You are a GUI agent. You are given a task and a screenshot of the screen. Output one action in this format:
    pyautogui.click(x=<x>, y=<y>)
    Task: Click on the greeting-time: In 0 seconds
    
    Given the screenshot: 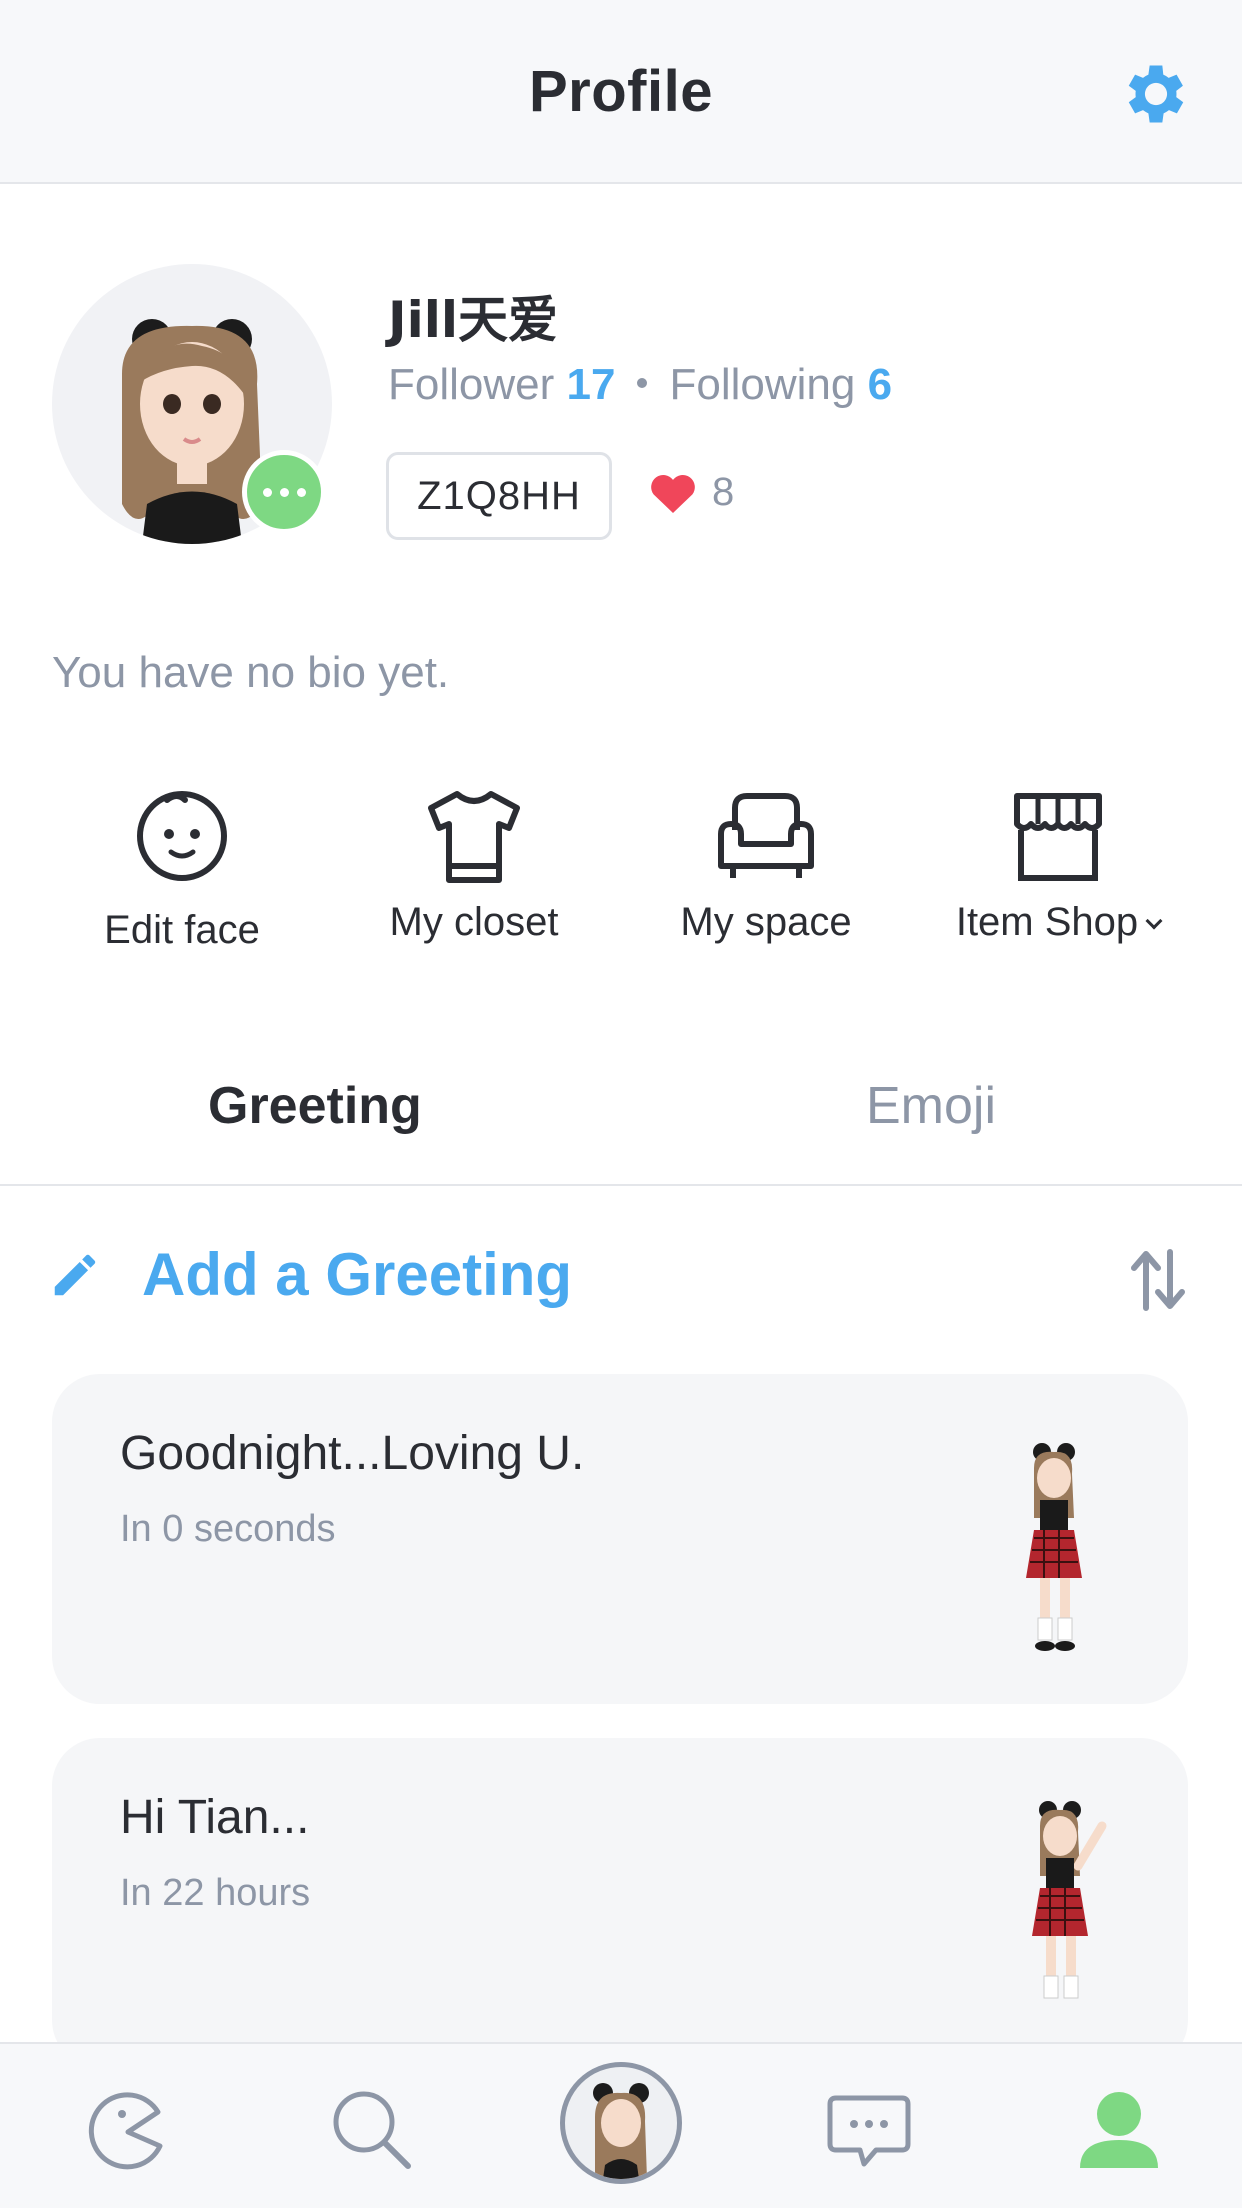 What is the action you would take?
    pyautogui.click(x=228, y=1529)
    